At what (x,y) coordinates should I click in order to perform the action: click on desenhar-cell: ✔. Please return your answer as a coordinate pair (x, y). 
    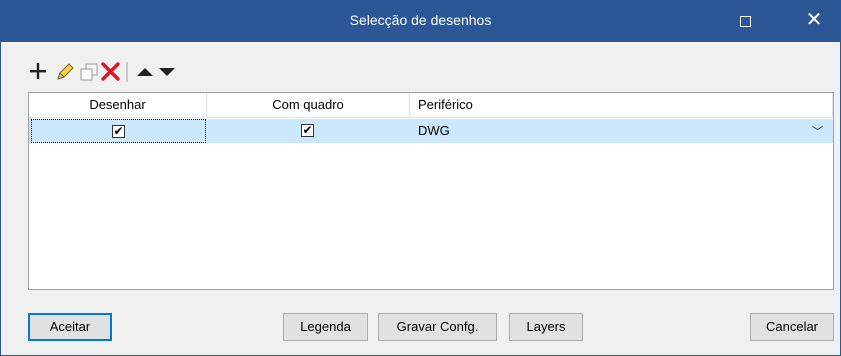
    Looking at the image, I should click on (118, 131).